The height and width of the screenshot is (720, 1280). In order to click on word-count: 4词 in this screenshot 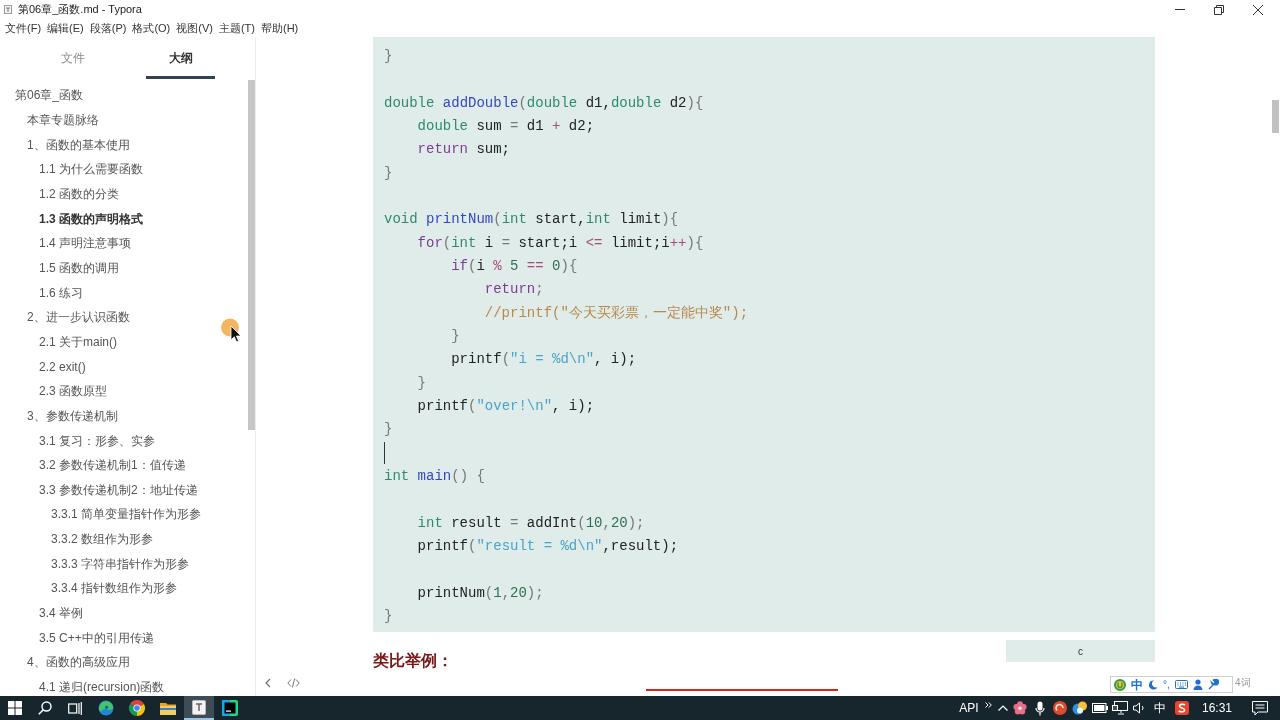, I will do `click(1243, 683)`.